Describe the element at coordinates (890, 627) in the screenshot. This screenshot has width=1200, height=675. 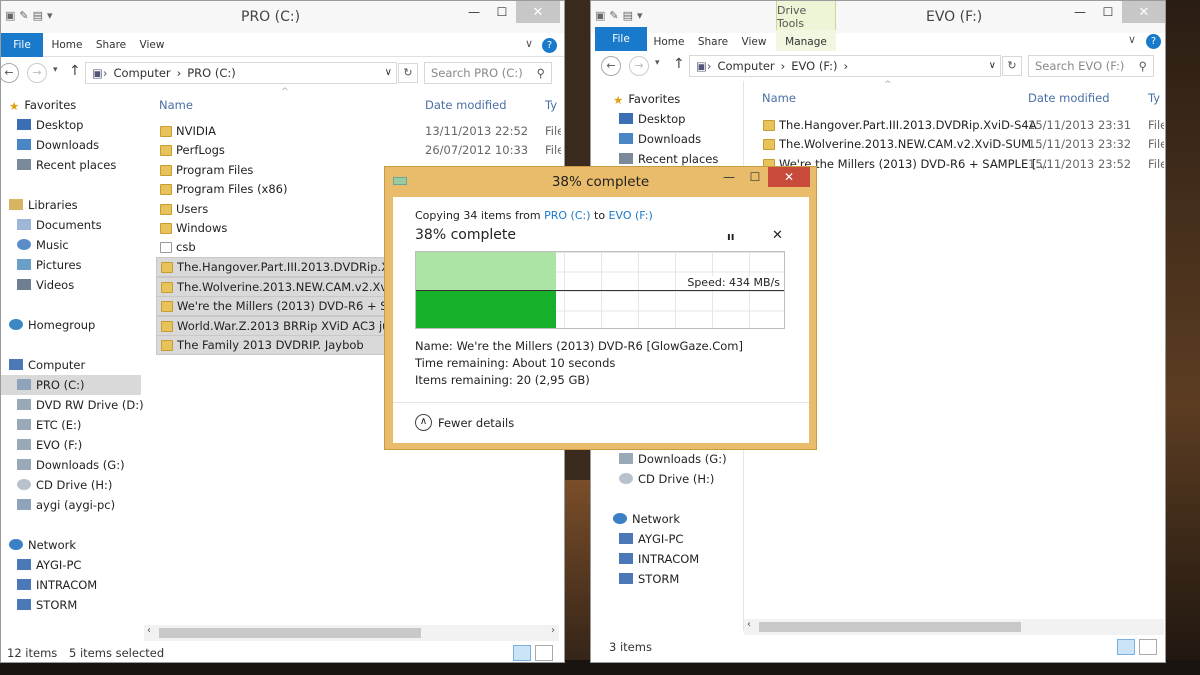
I see `scrollbar-thumb` at that location.